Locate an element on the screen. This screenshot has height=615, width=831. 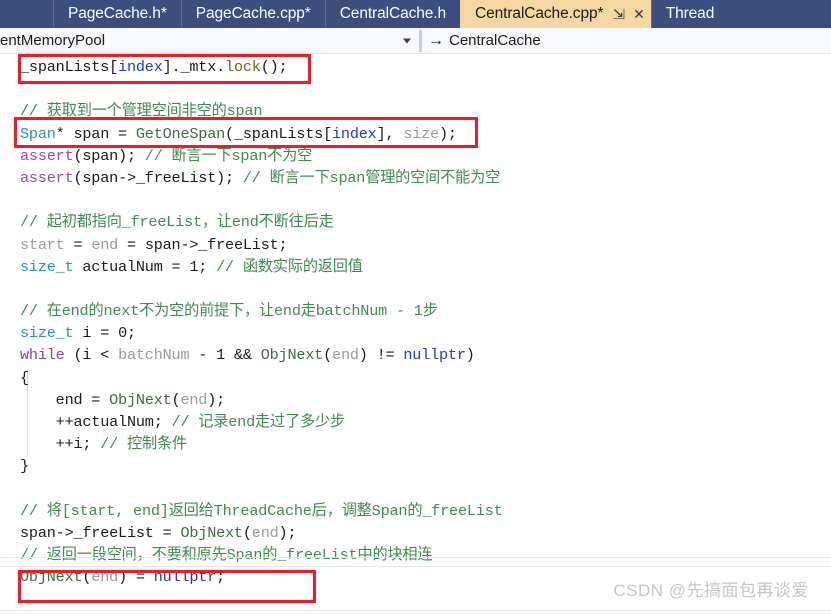
editor-tab: PageCache.h* is located at coordinates (117, 14).